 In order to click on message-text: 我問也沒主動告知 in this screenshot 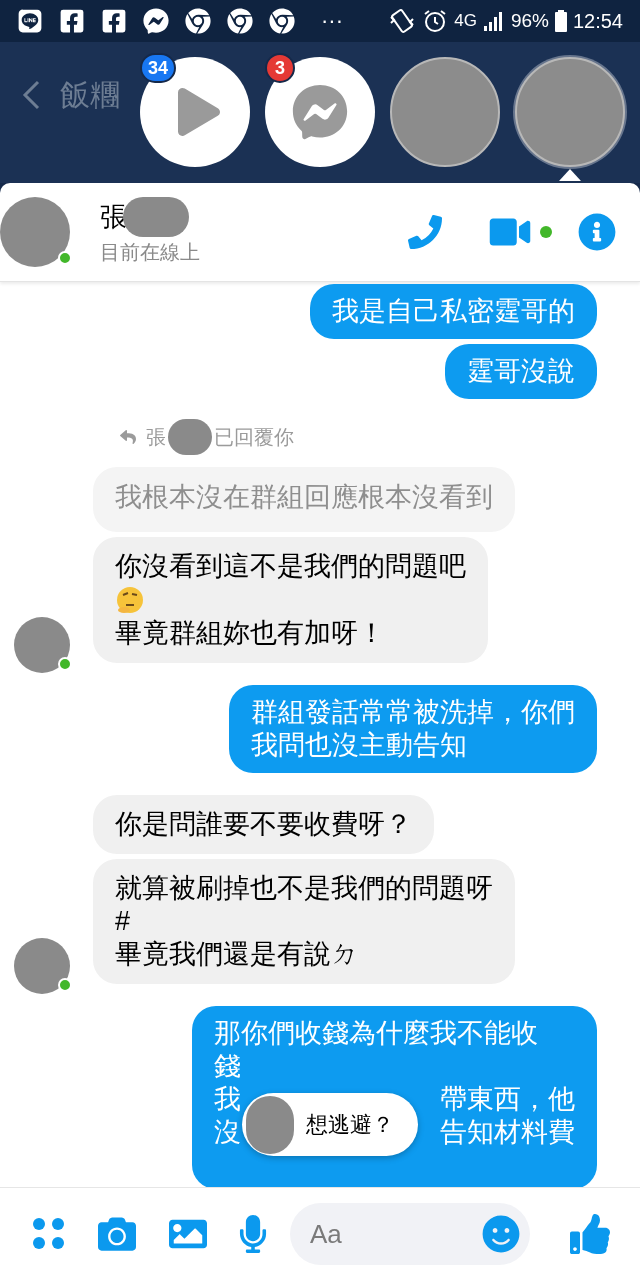, I will do `click(359, 745)`.